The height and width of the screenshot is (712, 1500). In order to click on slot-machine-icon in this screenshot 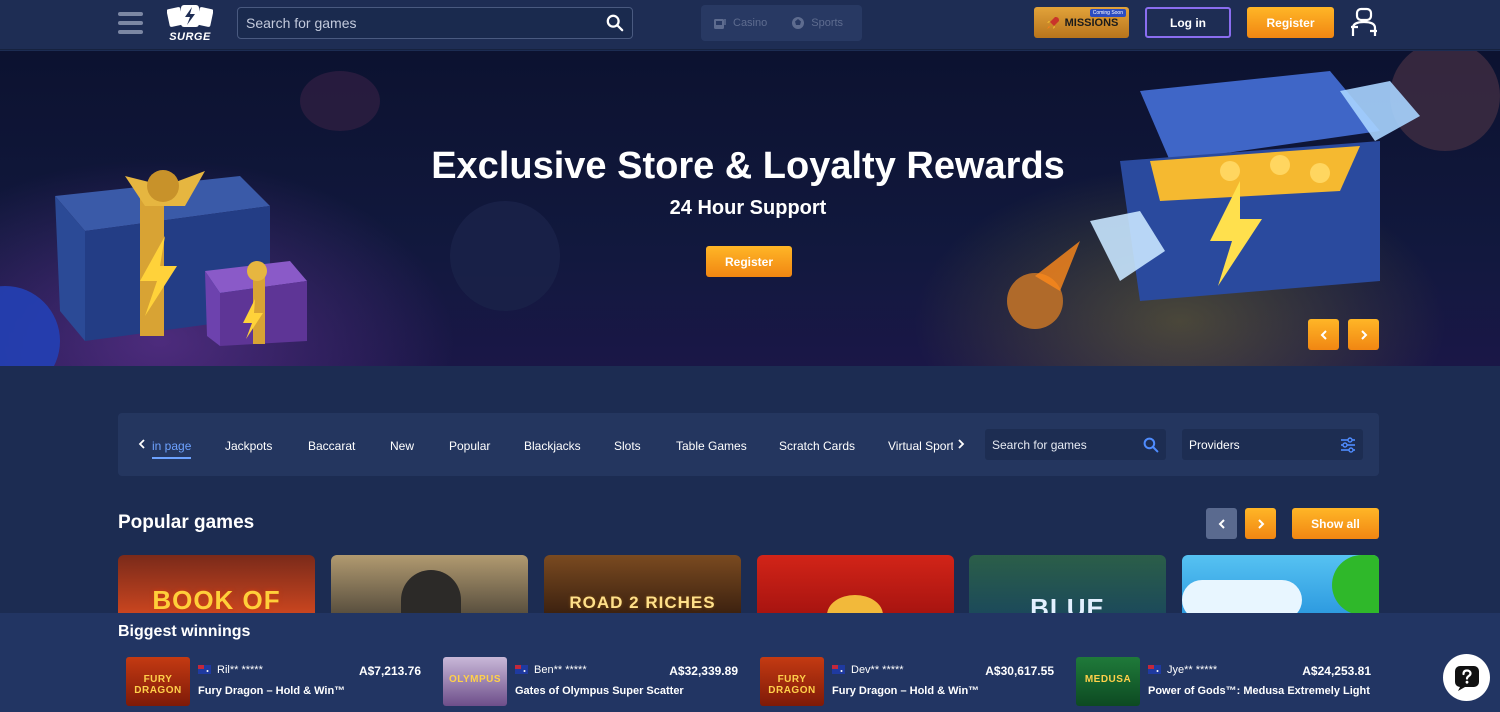, I will do `click(720, 24)`.